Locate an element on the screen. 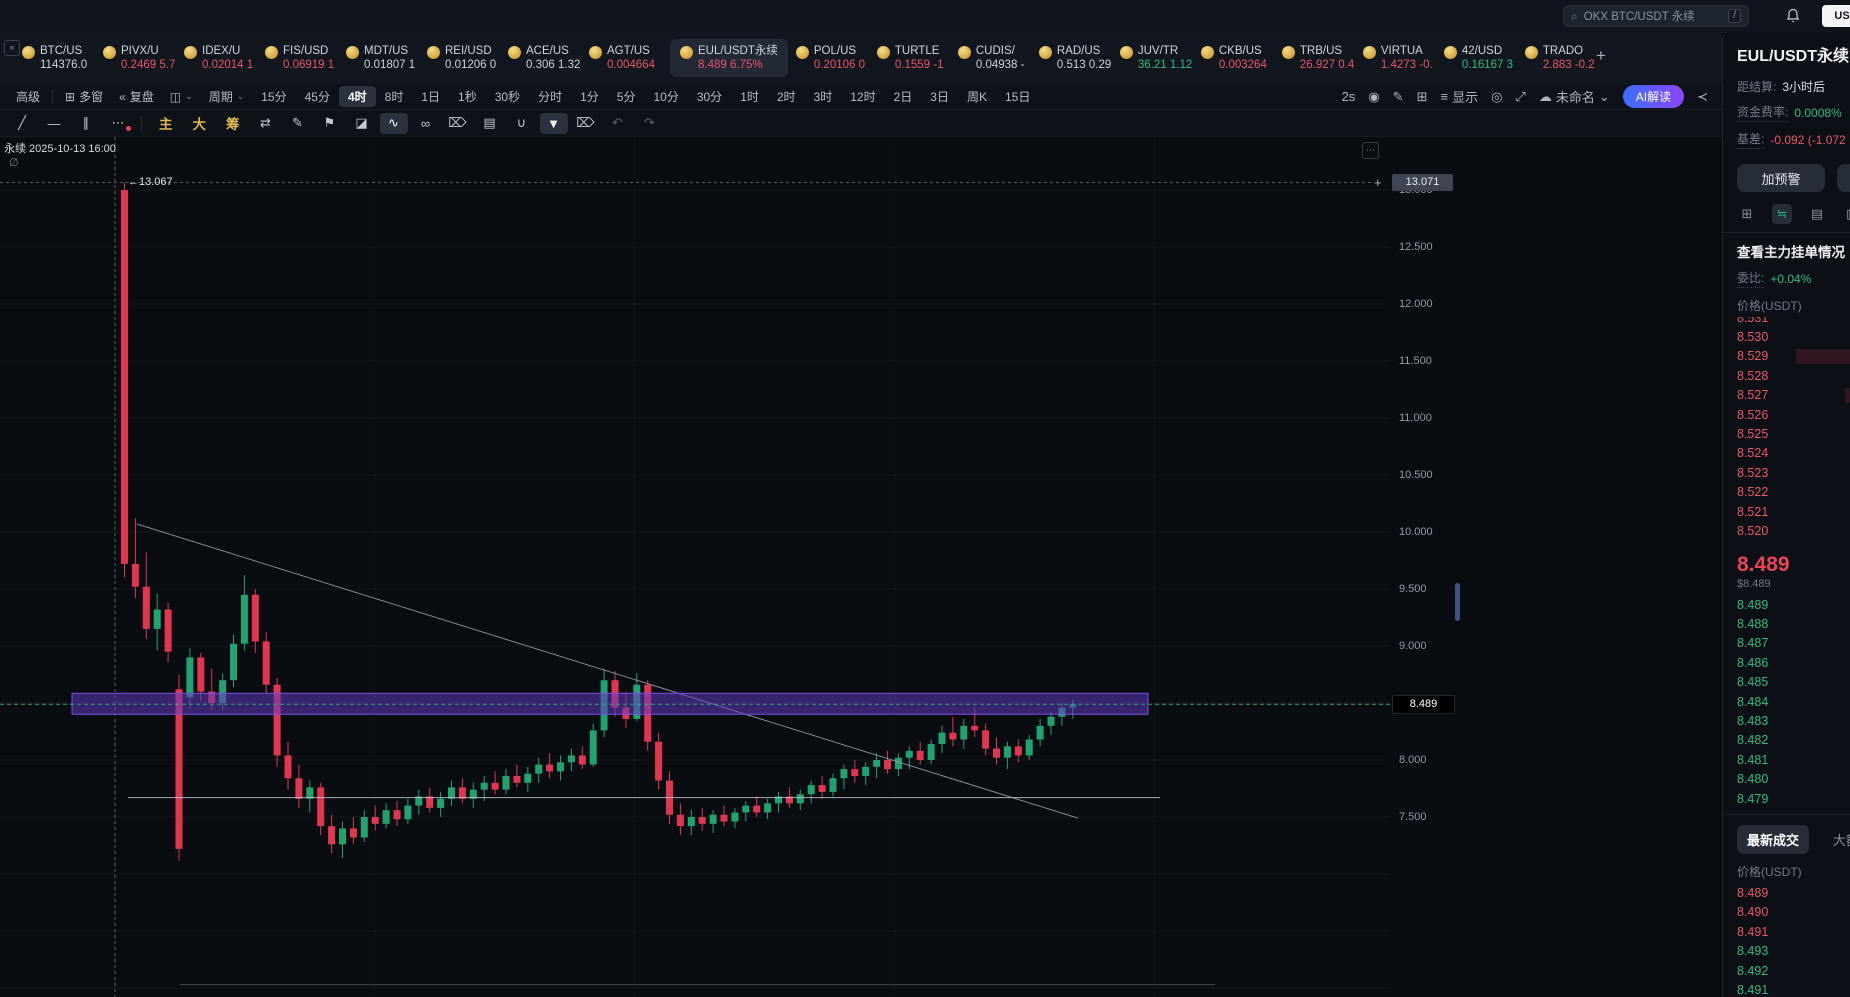  ask-row: 8.521 is located at coordinates (1793, 511).